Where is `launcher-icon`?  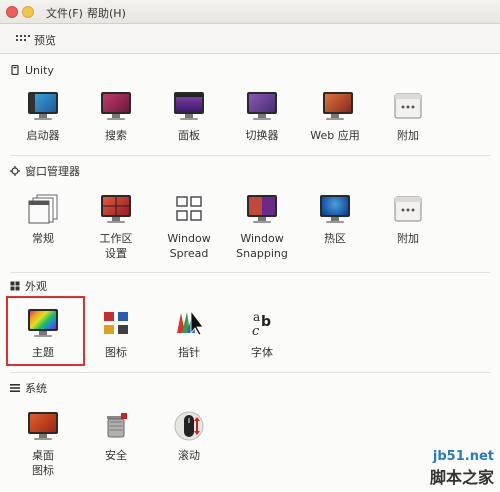 launcher-icon is located at coordinates (43, 106).